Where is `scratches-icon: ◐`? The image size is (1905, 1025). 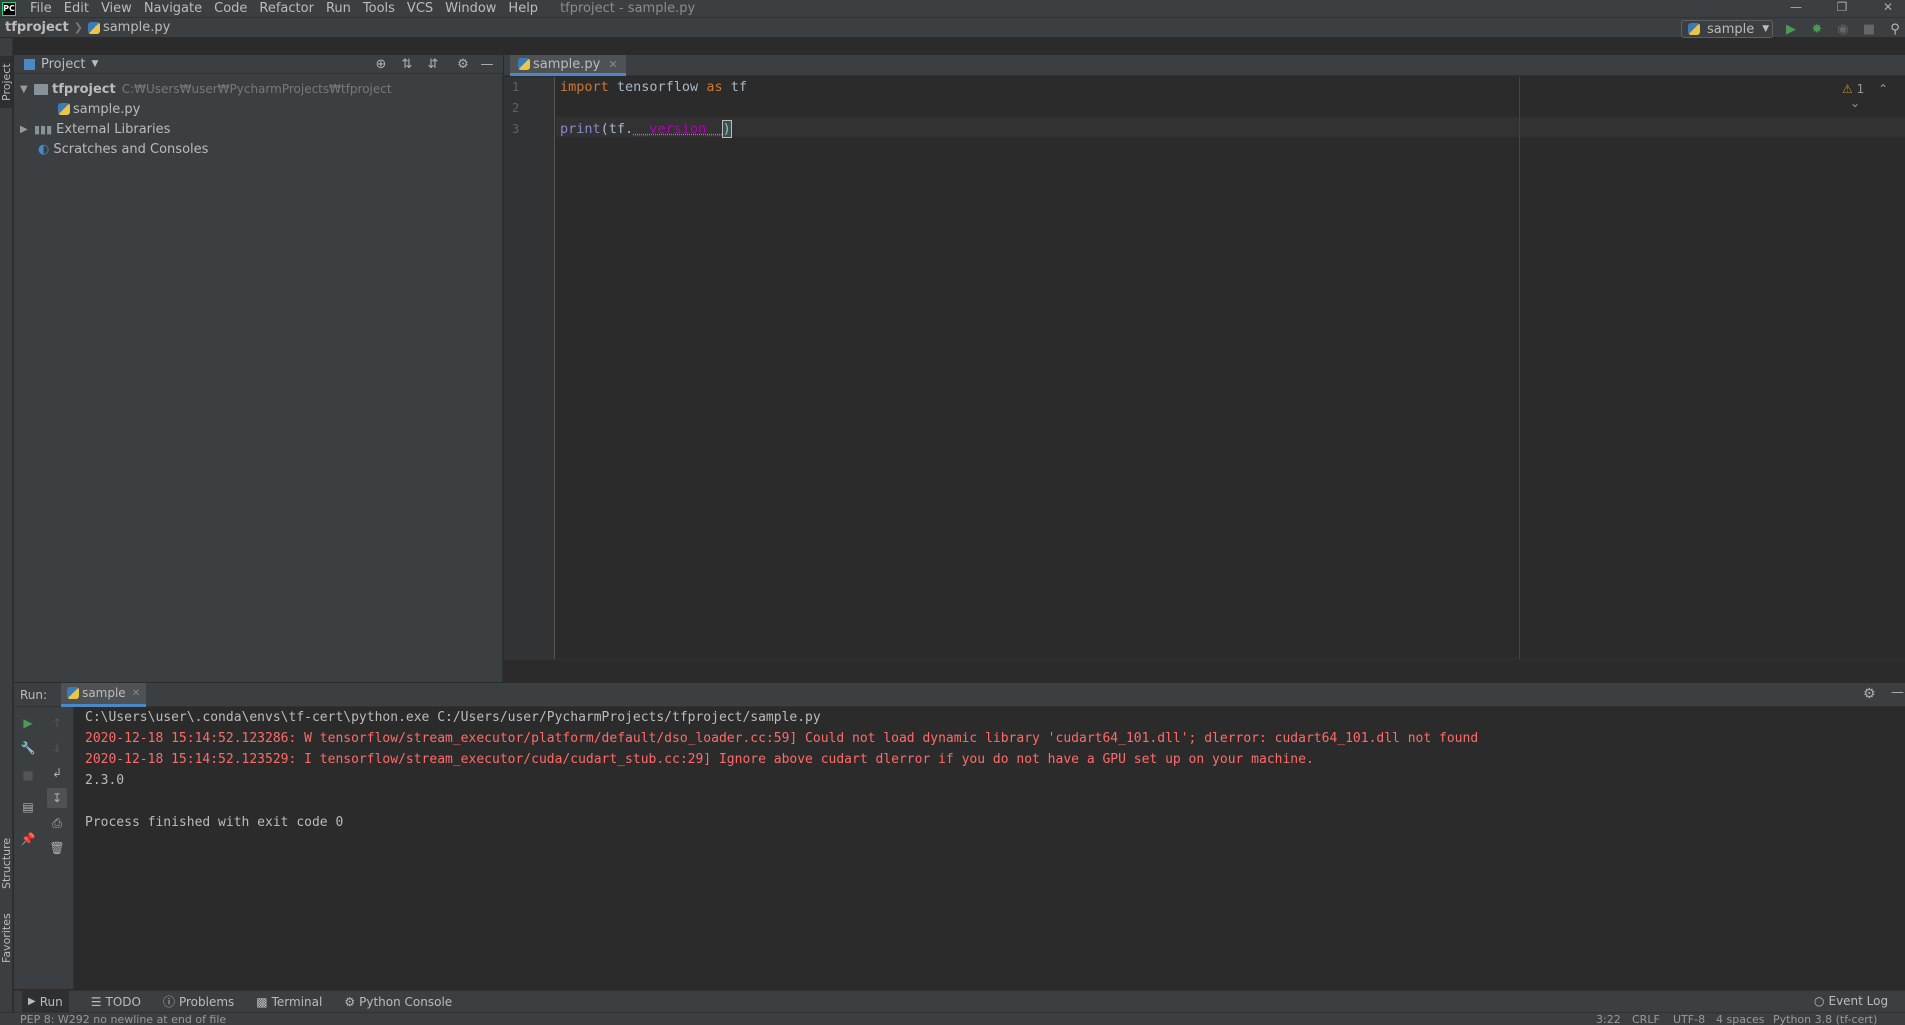 scratches-icon: ◐ is located at coordinates (44, 149).